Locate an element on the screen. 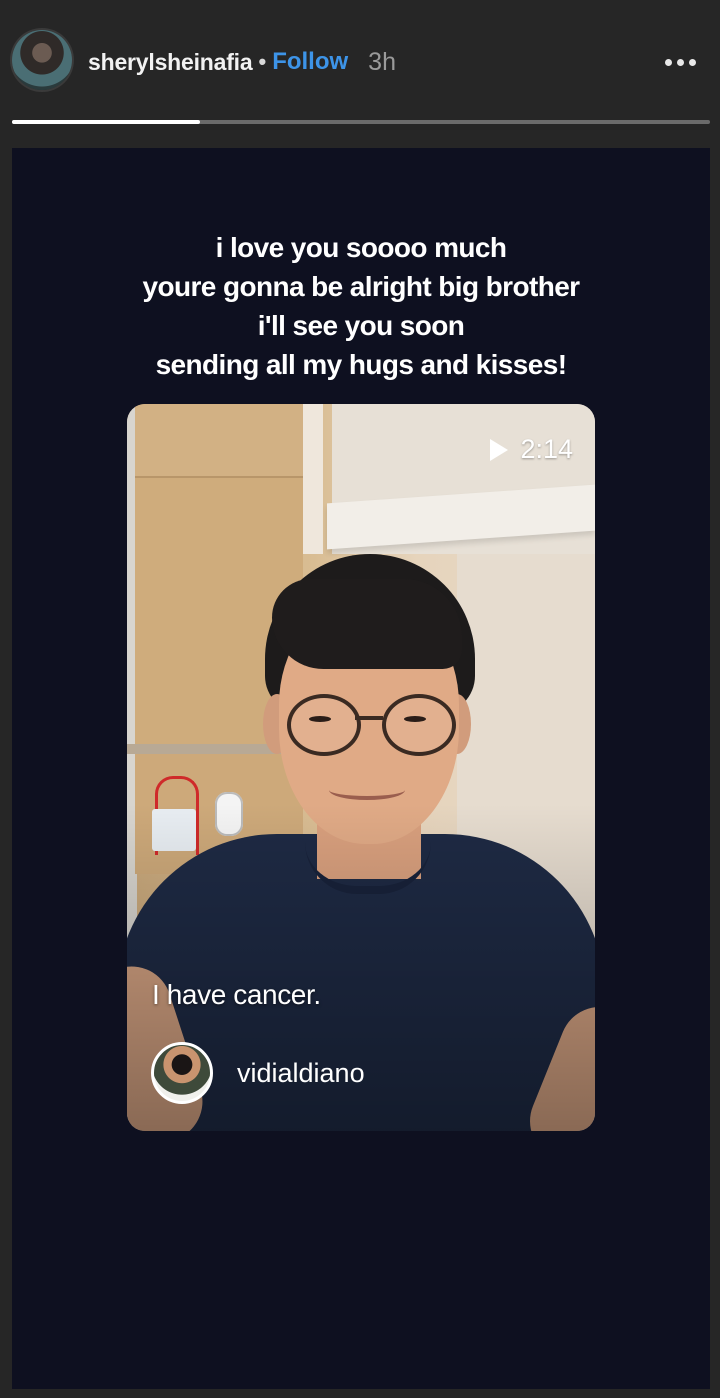  username: sherylsheinafia is located at coordinates (170, 62).